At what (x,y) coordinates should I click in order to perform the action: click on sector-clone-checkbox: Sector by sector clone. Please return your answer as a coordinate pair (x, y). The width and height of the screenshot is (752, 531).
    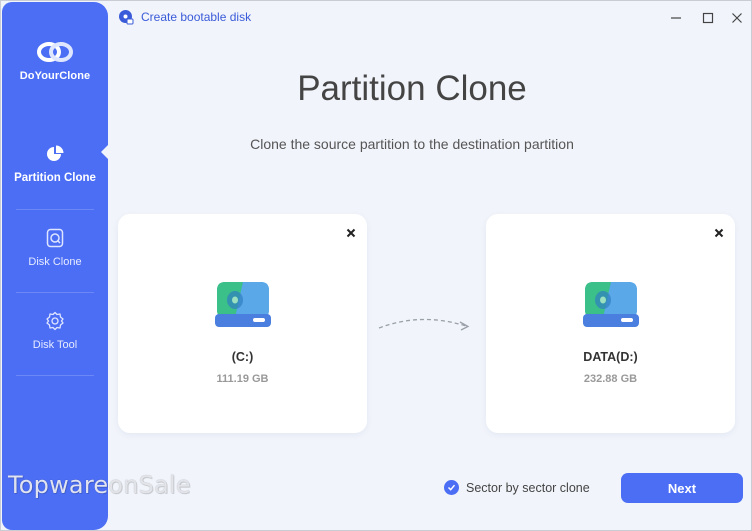
    Looking at the image, I should click on (517, 487).